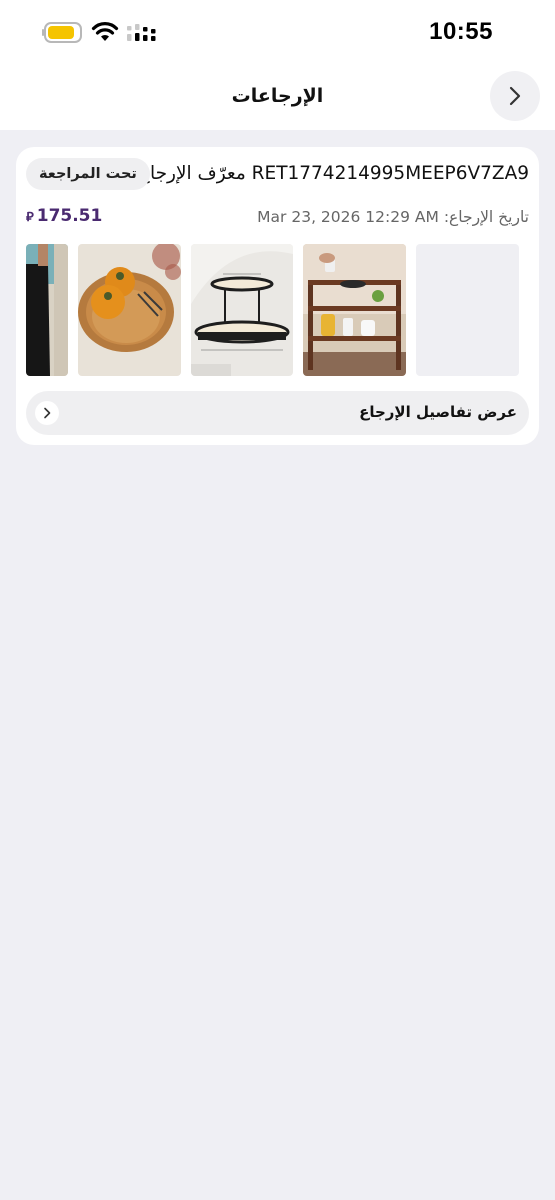 The image size is (555, 1200). Describe the element at coordinates (88, 174) in the screenshot. I see `status-badge: تحت المراجعة` at that location.